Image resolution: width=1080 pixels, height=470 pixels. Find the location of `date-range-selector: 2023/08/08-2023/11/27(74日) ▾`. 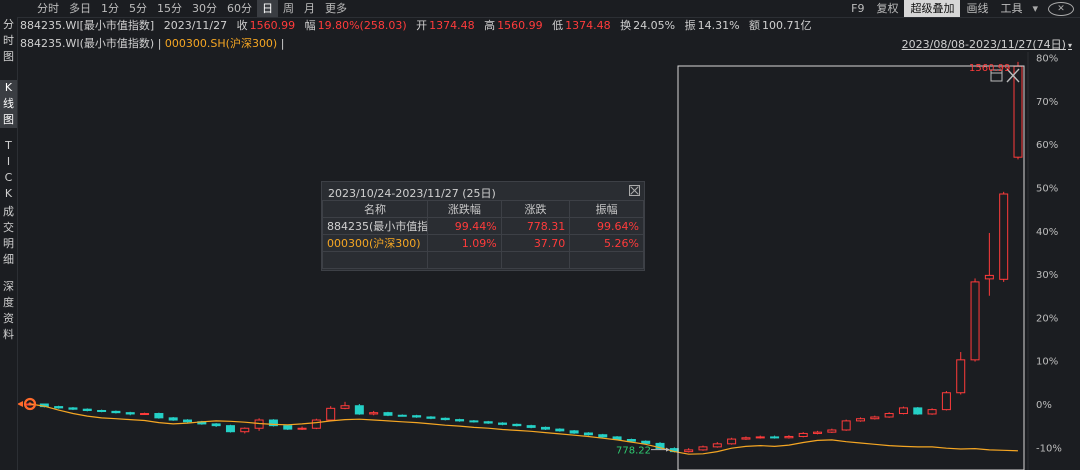

date-range-selector: 2023/08/08-2023/11/27(74日) ▾ is located at coordinates (987, 44).